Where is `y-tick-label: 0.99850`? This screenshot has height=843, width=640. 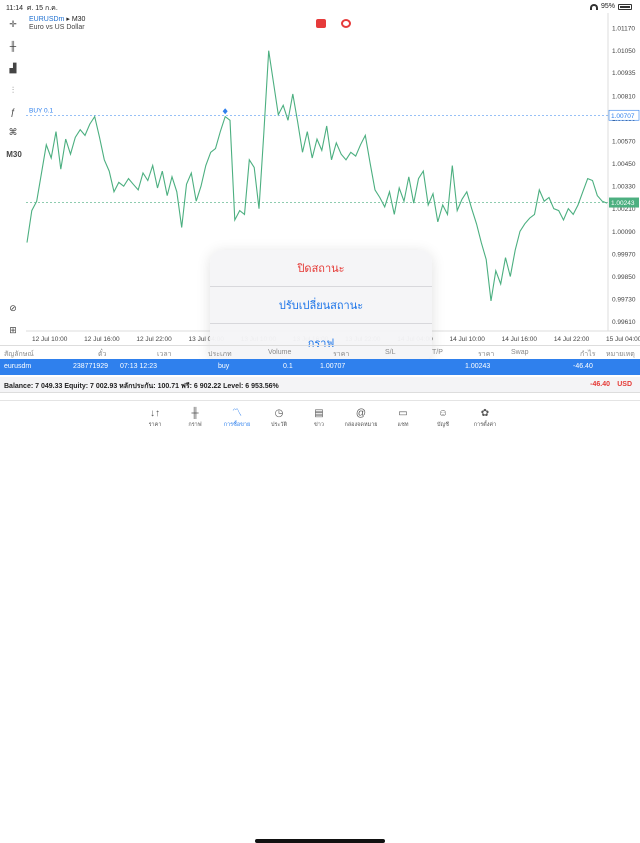 y-tick-label: 0.99850 is located at coordinates (624, 277).